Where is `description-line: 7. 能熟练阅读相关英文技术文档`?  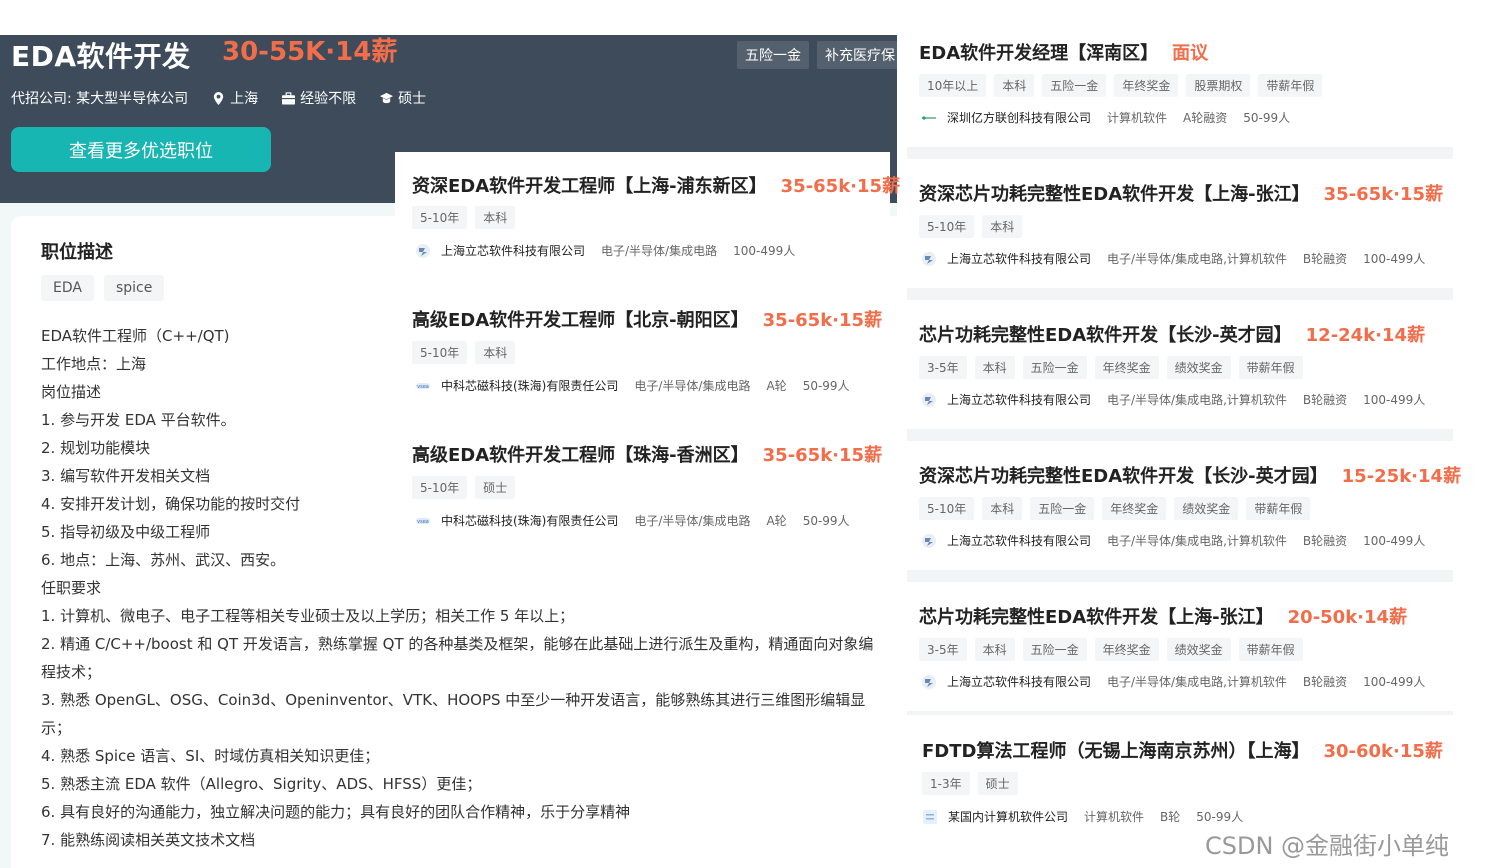
description-line: 7. 能熟练阅读相关英文技术文档 is located at coordinates (148, 840).